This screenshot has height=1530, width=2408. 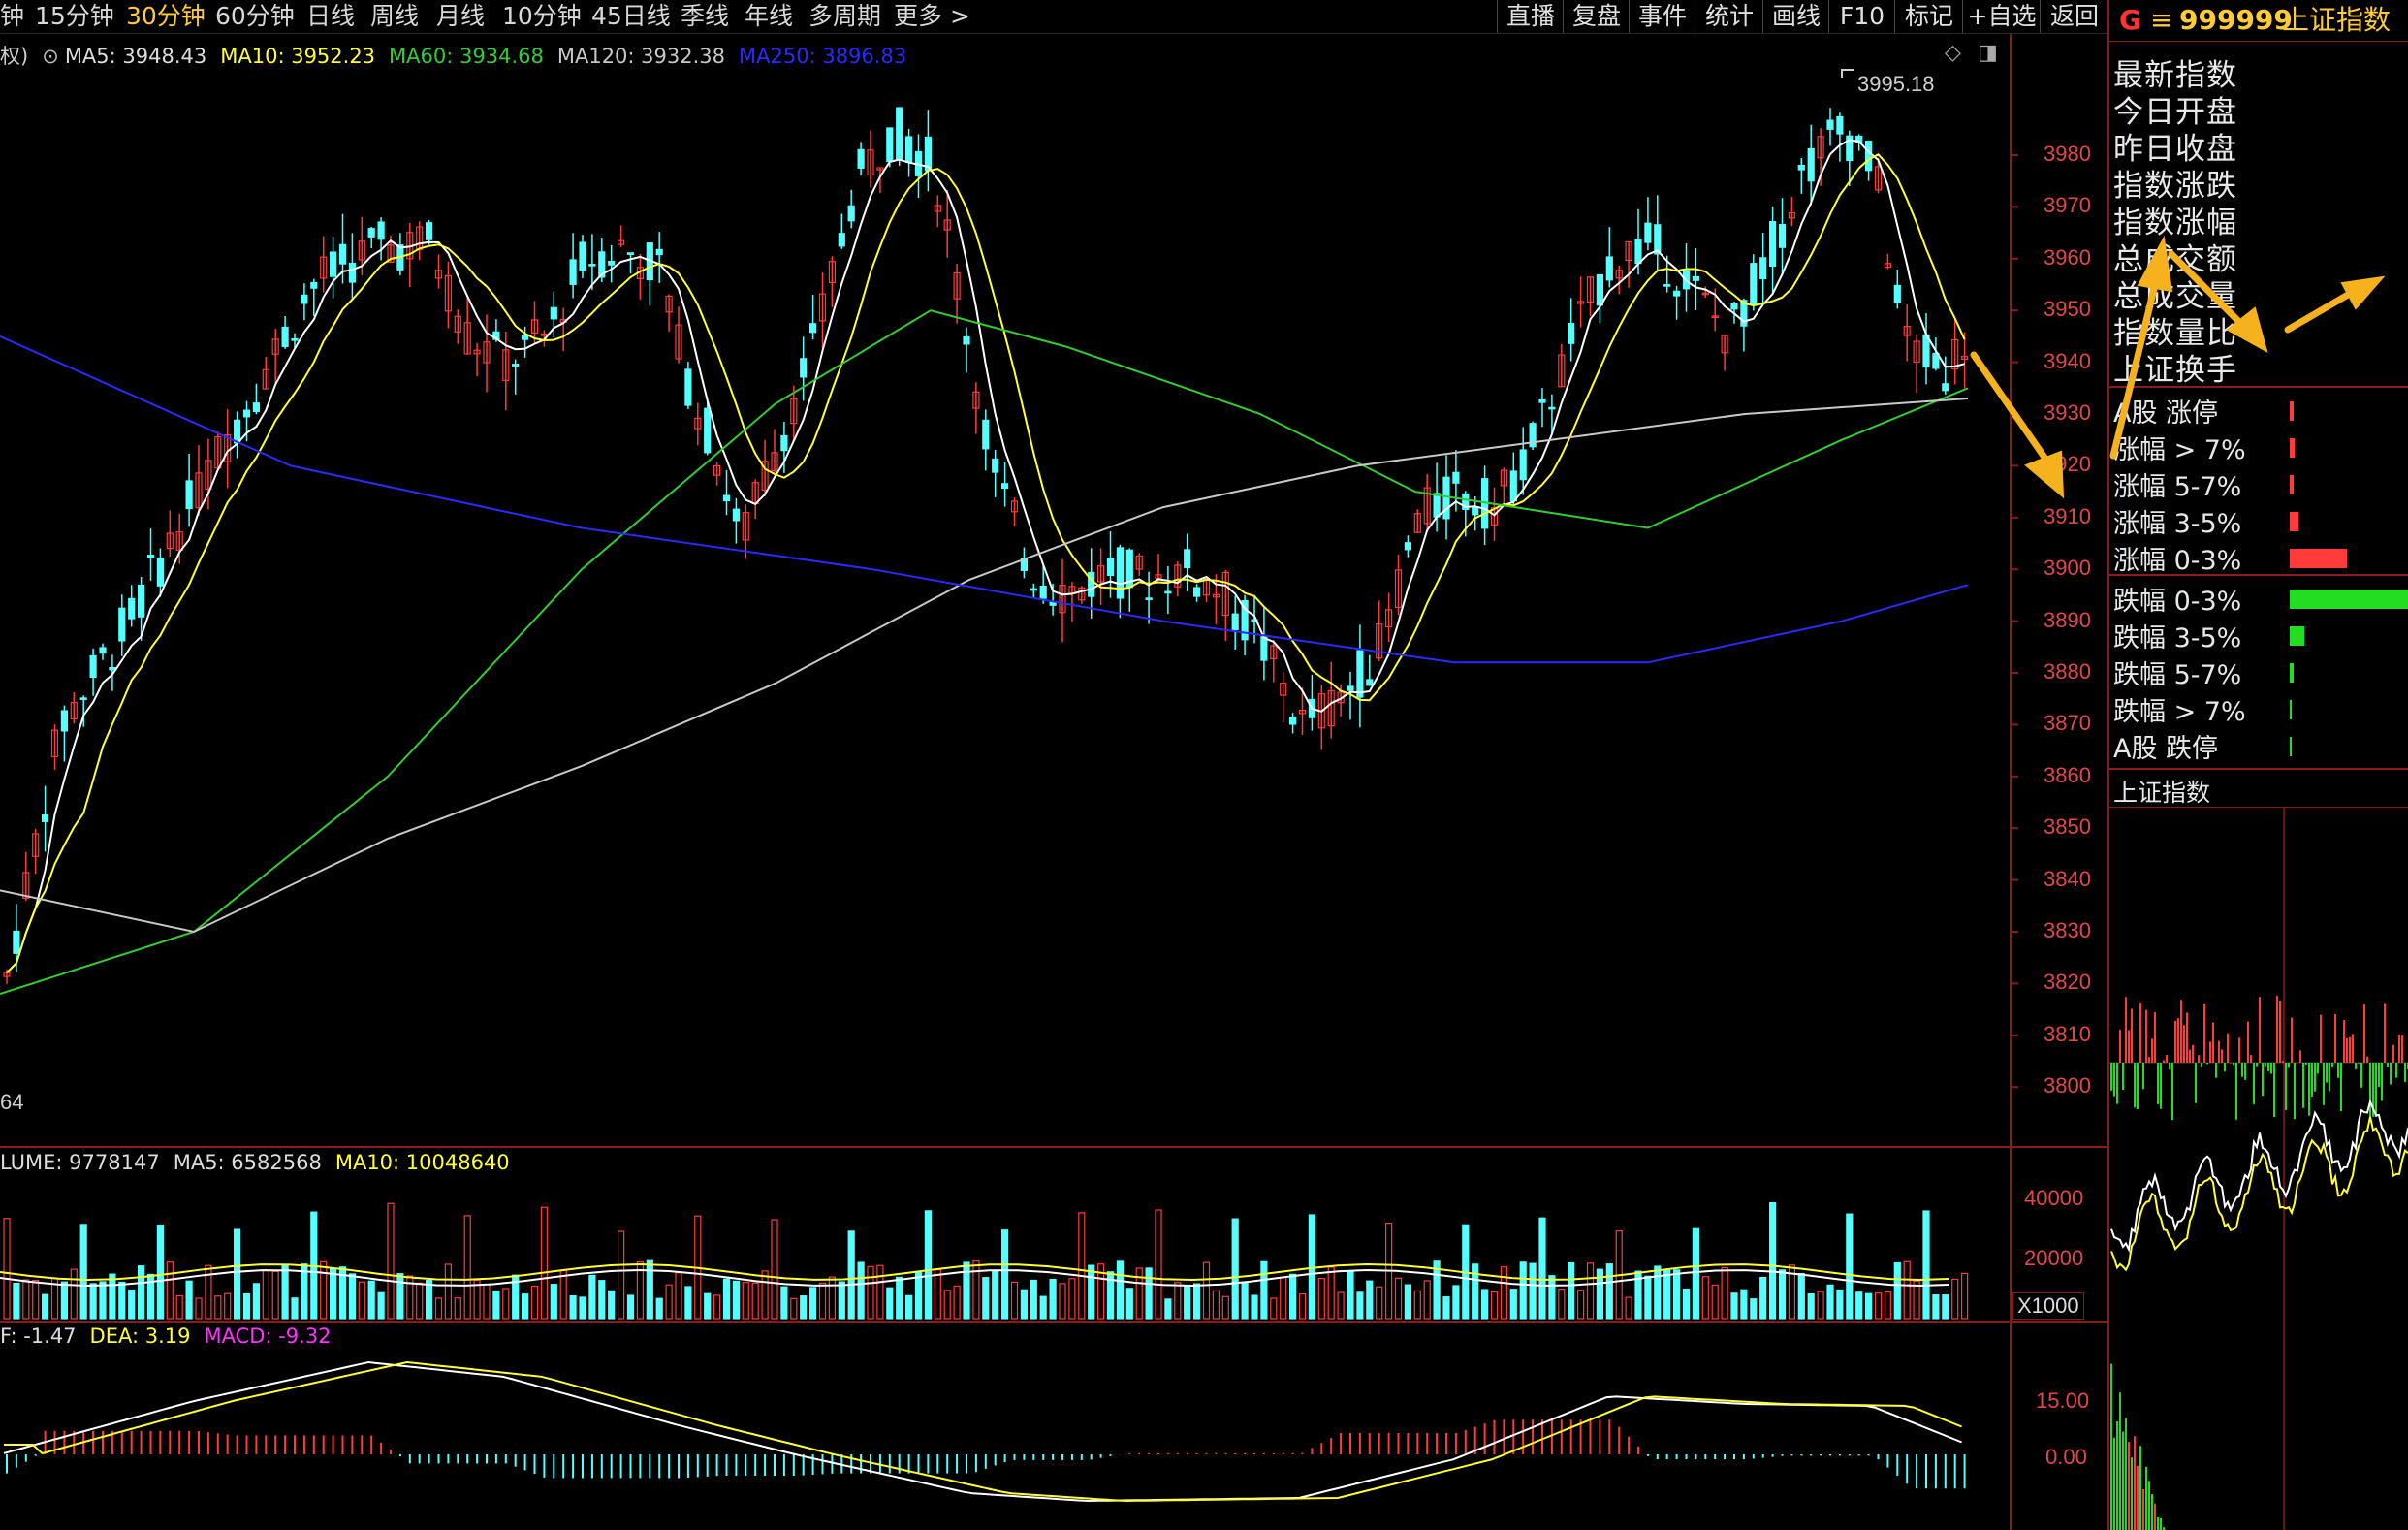 What do you see at coordinates (12, 16) in the screenshot?
I see `period-tab-0: 钟` at bounding box center [12, 16].